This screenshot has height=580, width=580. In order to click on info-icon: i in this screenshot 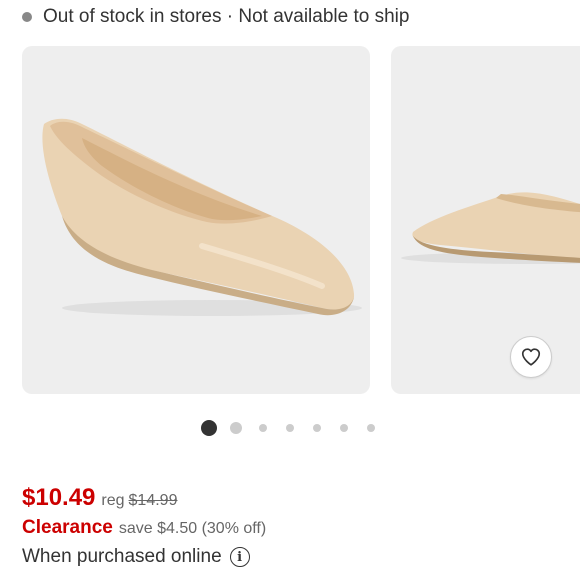, I will do `click(239, 557)`.